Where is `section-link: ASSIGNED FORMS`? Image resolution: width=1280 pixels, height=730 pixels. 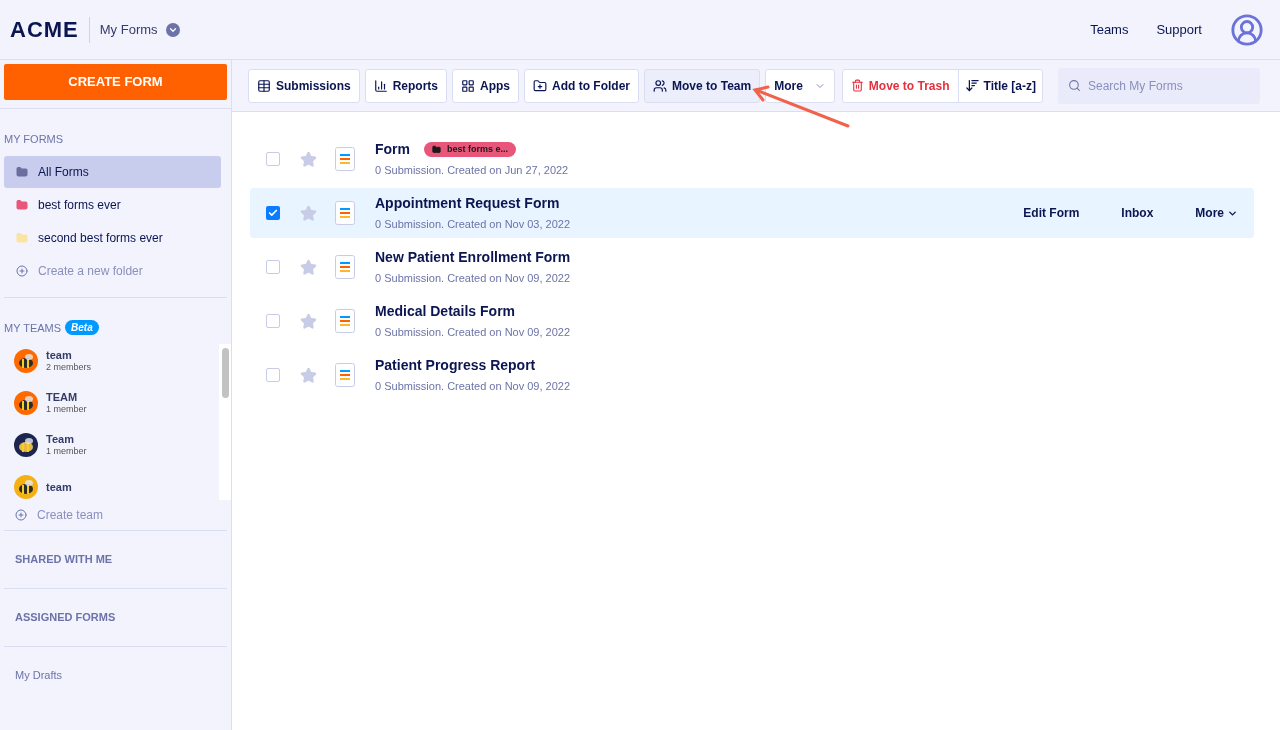
section-link: ASSIGNED FORMS is located at coordinates (65, 617).